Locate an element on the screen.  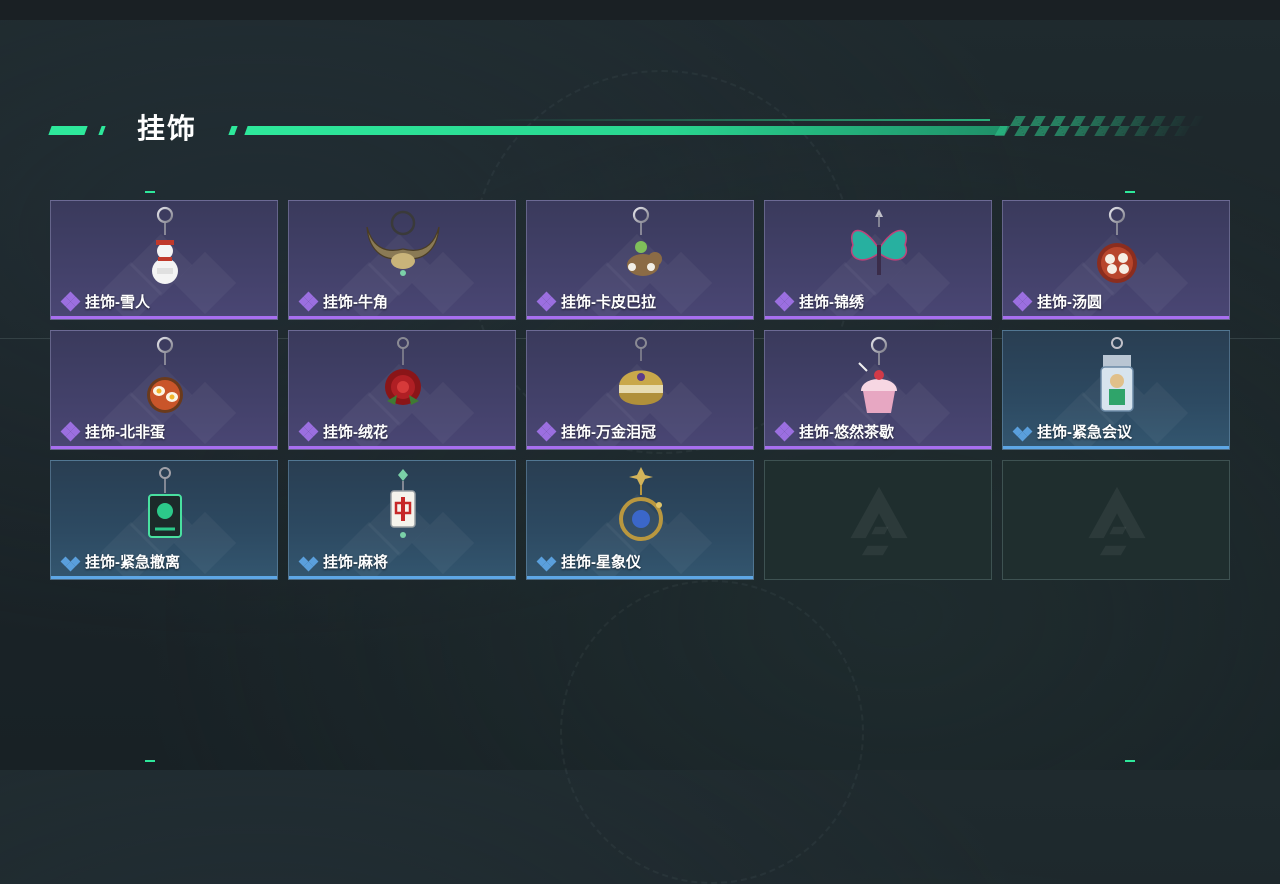
charm-card: 挂饰-牛角 is located at coordinates (402, 260).